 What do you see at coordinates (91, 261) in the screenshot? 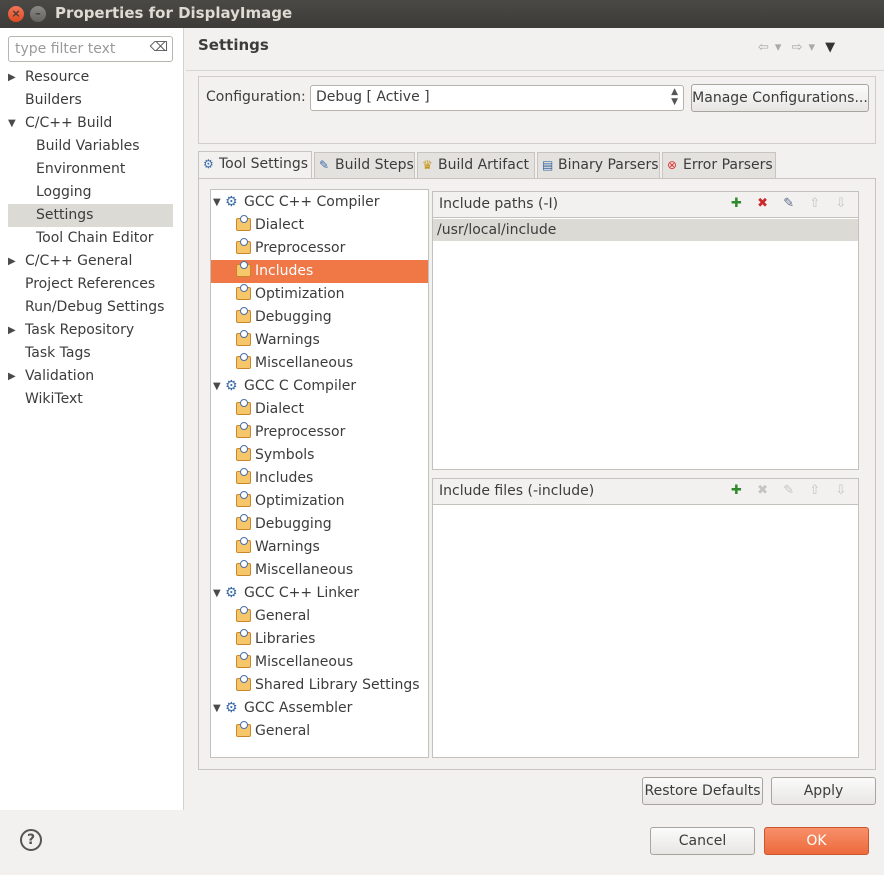
I see `nav-item-cpp-general: ▶ C/C++ General` at bounding box center [91, 261].